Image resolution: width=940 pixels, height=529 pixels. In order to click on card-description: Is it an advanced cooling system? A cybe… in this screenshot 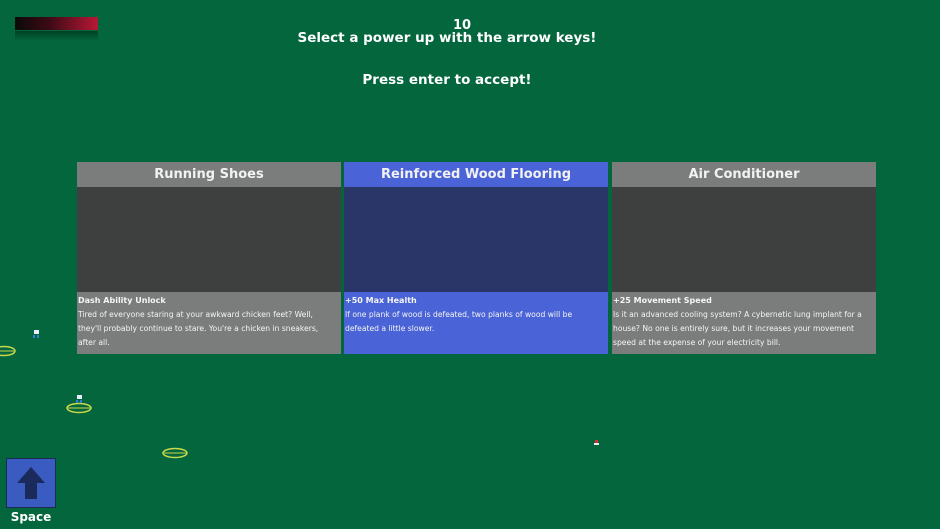, I will do `click(737, 328)`.